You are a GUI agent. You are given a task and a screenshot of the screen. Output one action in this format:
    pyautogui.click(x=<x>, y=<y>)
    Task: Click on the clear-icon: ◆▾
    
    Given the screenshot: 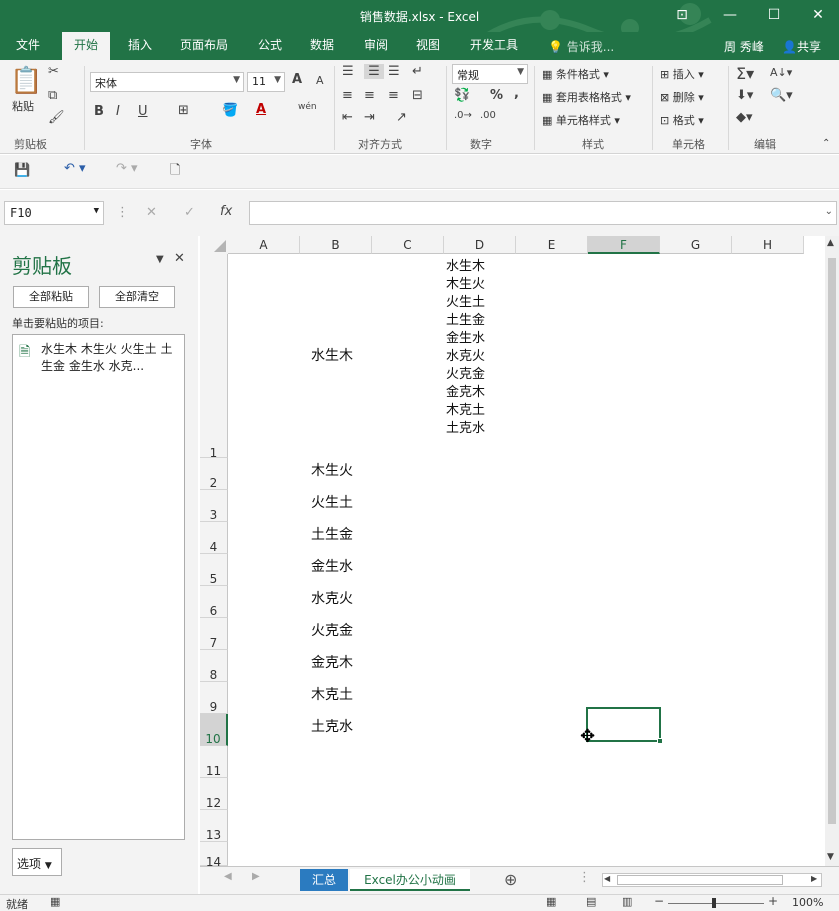 What is the action you would take?
    pyautogui.click(x=744, y=117)
    